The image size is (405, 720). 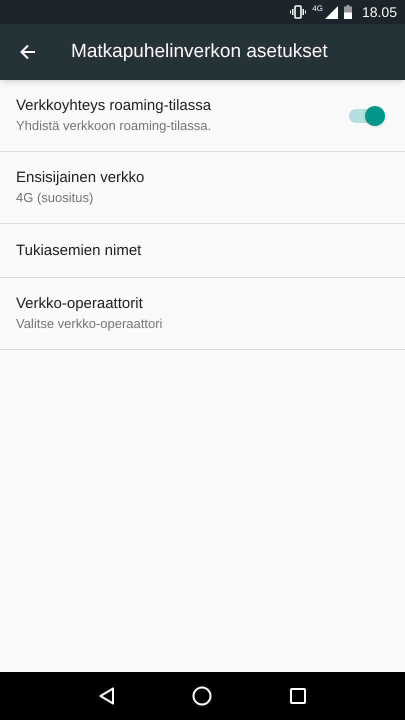 I want to click on toggle-switch, so click(x=367, y=115).